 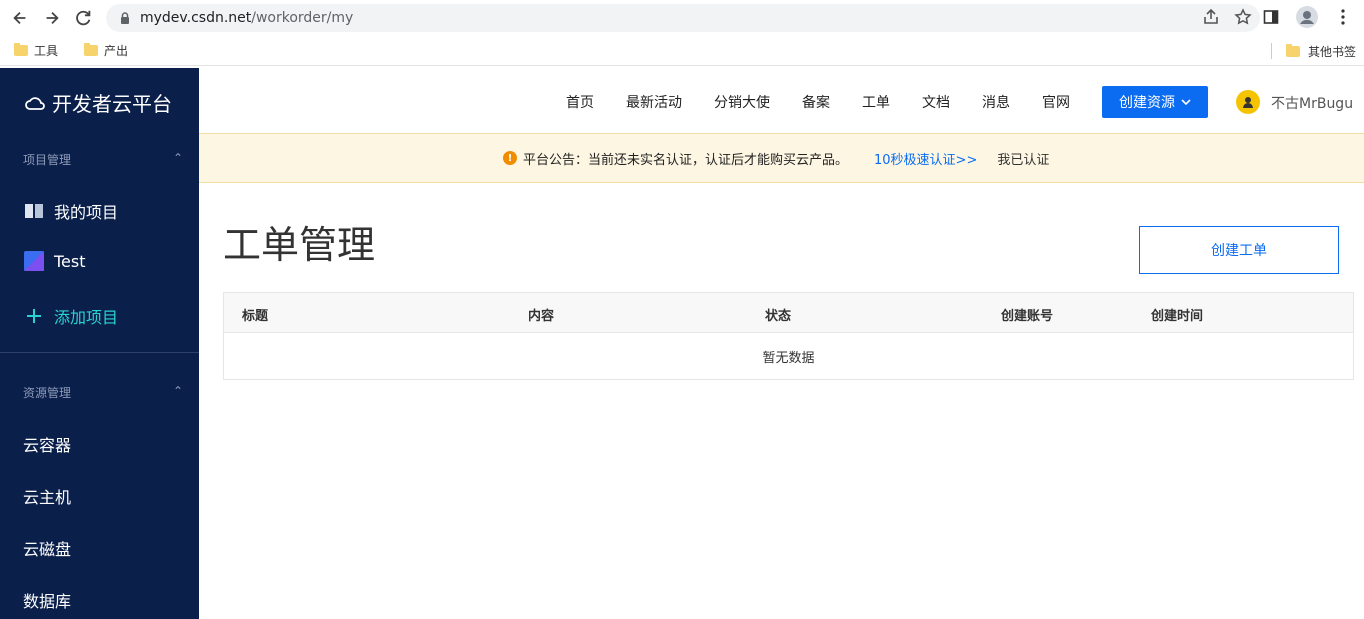 What do you see at coordinates (47, 496) in the screenshot?
I see `sidebar-item-hosts: 云主机` at bounding box center [47, 496].